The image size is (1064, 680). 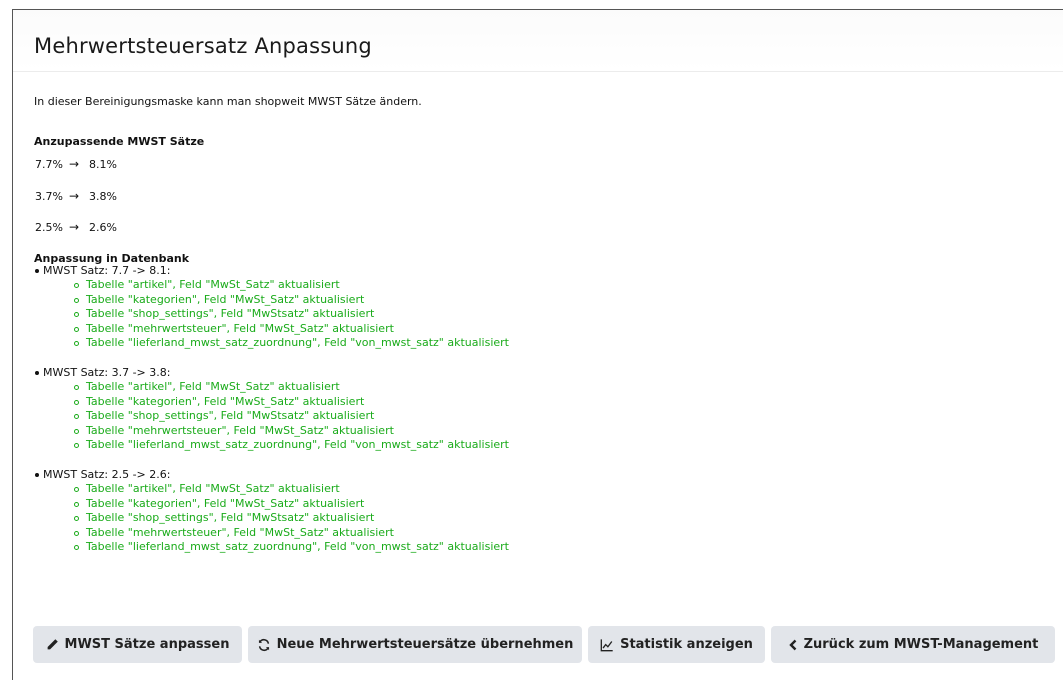 What do you see at coordinates (686, 644) in the screenshot?
I see `show-statistics-label: Statistik anzeigen` at bounding box center [686, 644].